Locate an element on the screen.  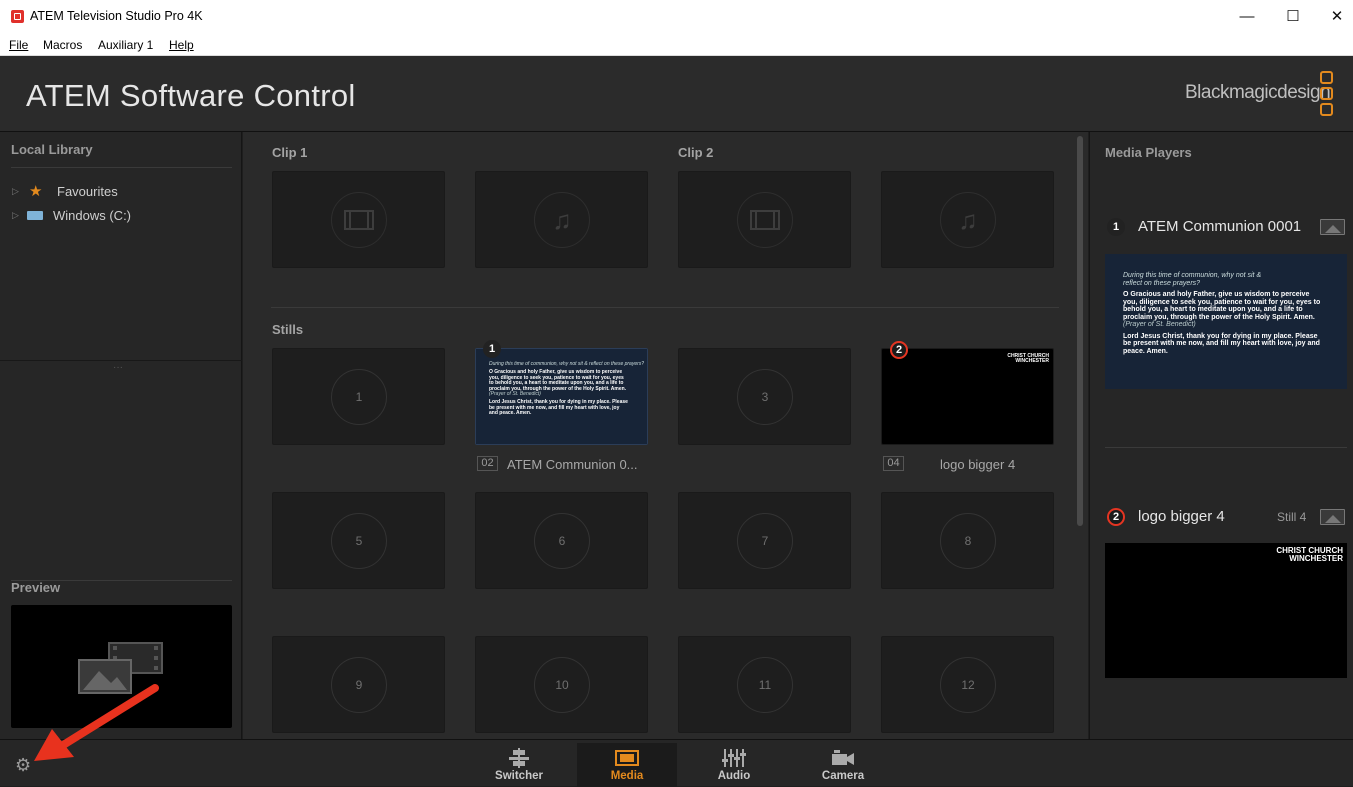
slot-number: 1 is located at coordinates (359, 397).